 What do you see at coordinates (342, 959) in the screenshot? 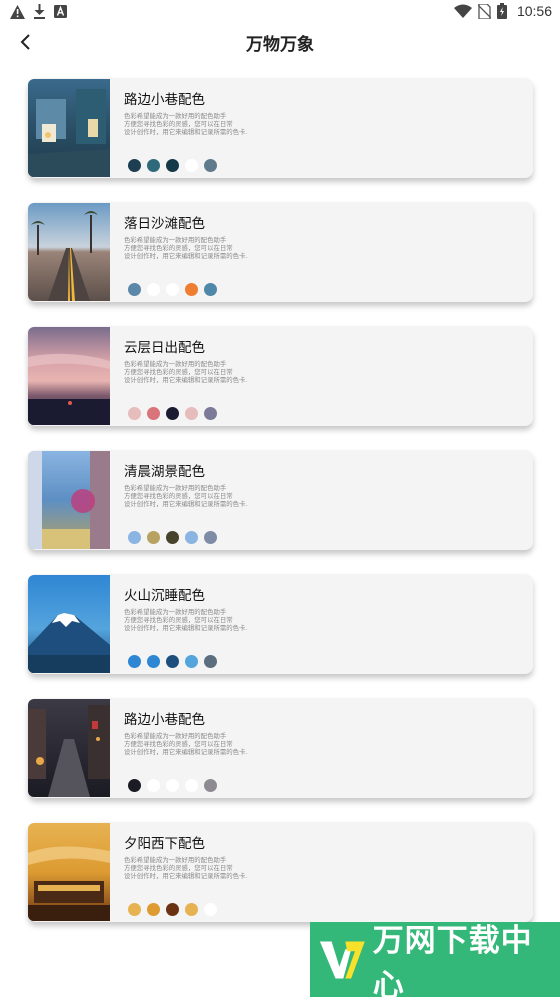
I see `brand-logo-icon` at bounding box center [342, 959].